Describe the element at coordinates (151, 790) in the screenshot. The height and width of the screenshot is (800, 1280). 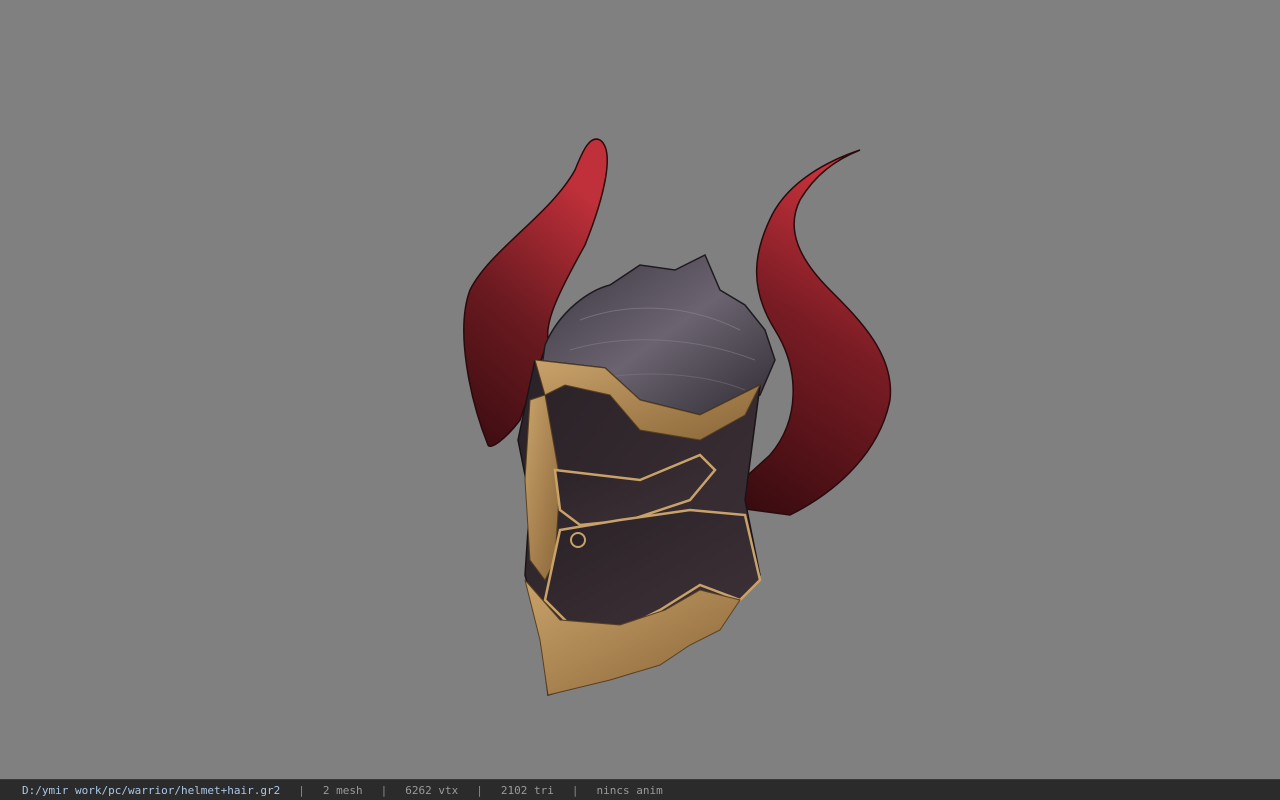
I see `file-path: D:/ymir work/pc/warrior/helmet+hair.gr2` at that location.